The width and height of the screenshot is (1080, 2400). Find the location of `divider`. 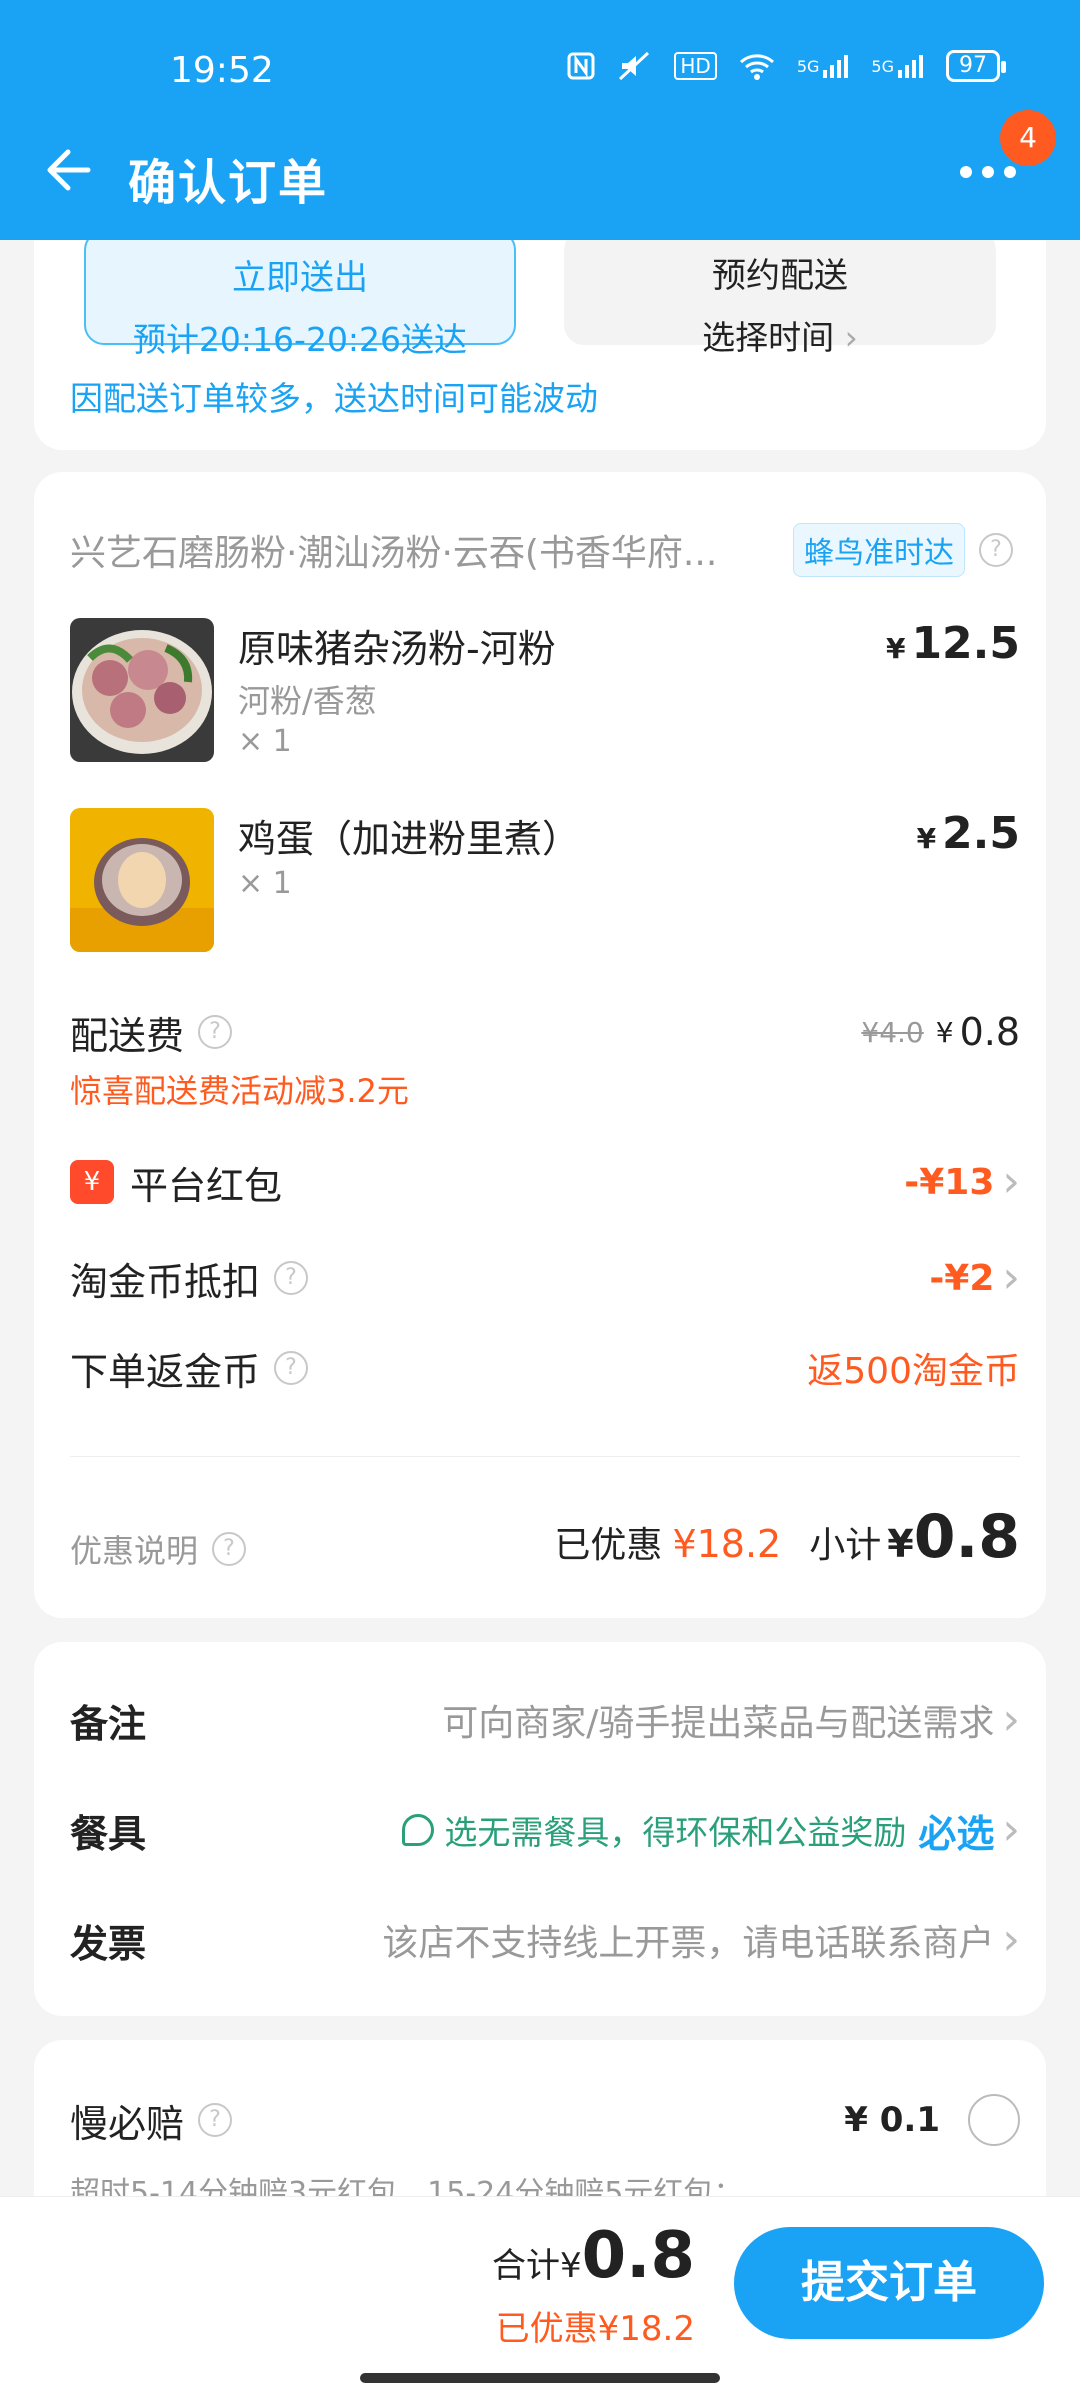

divider is located at coordinates (545, 1456).